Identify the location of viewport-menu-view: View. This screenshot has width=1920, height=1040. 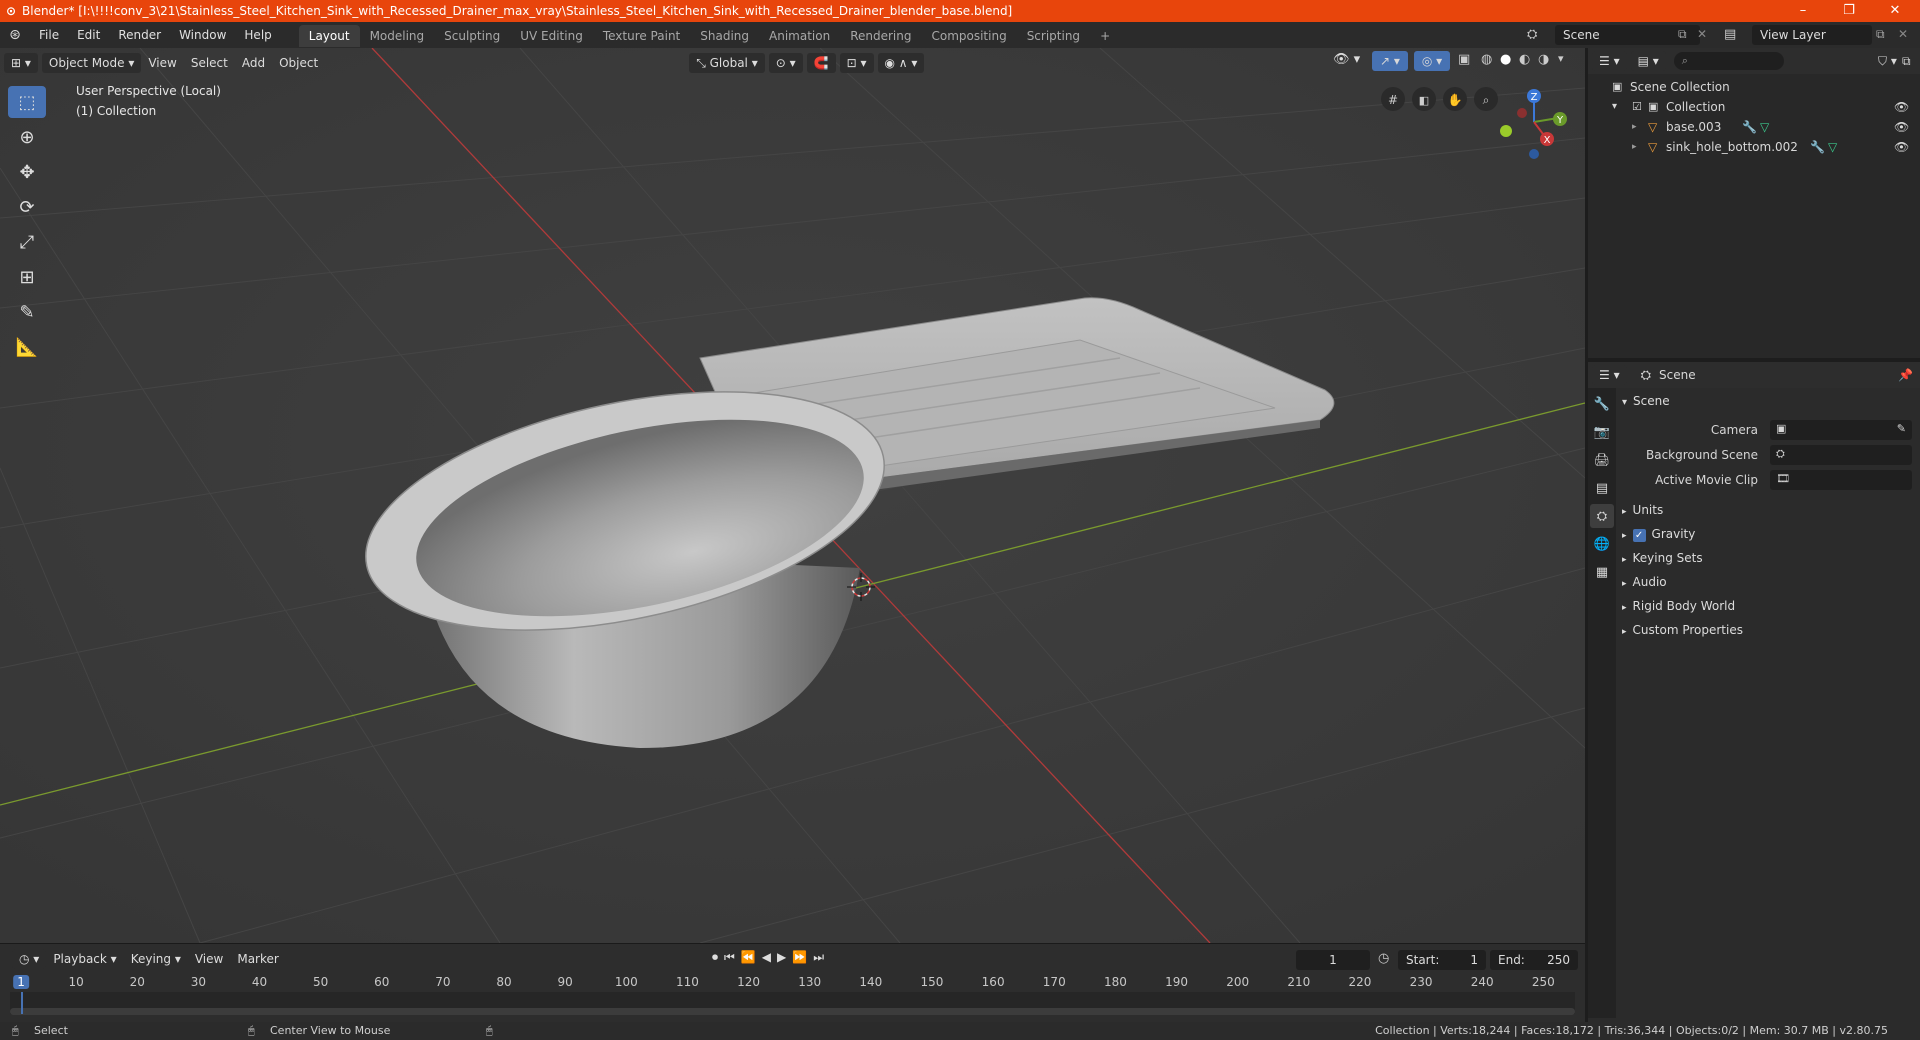
(162, 63).